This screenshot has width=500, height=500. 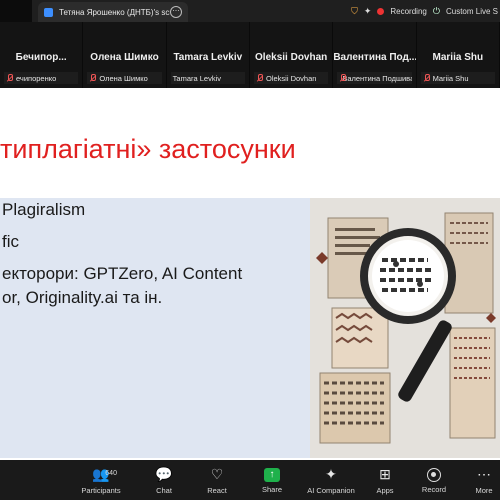 What do you see at coordinates (101, 490) in the screenshot?
I see `participants-label: Participants` at bounding box center [101, 490].